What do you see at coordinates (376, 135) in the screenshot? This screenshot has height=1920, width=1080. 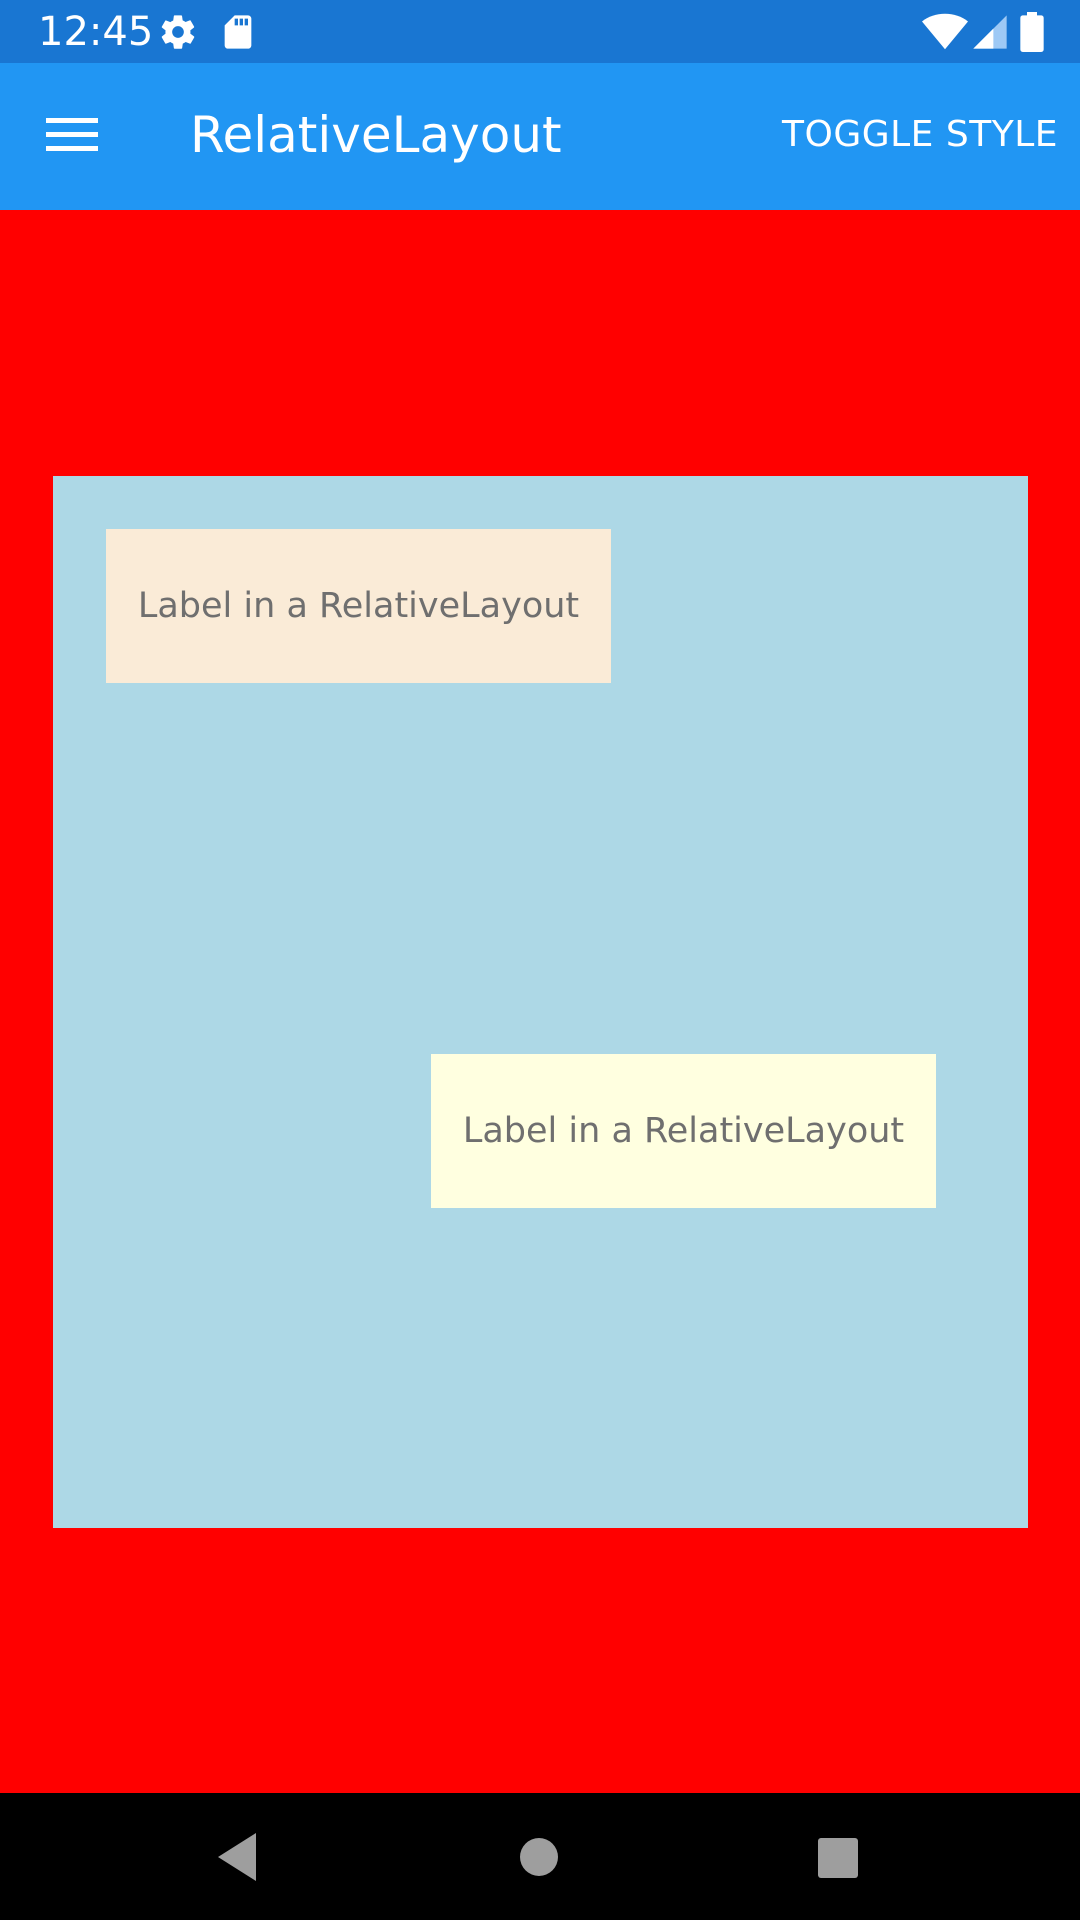 I see `page-title: RelativeLayout` at bounding box center [376, 135].